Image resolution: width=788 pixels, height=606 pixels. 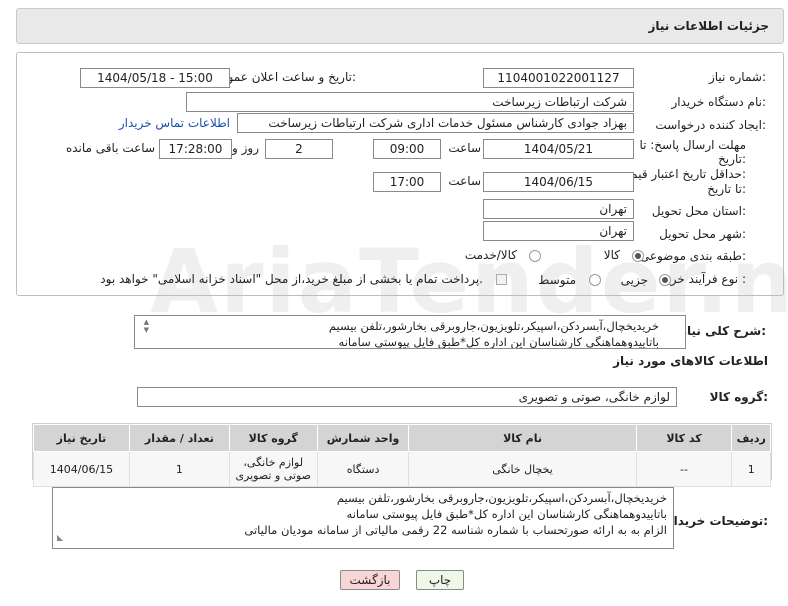 I want to click on col-name: نام کالا, so click(x=522, y=438).